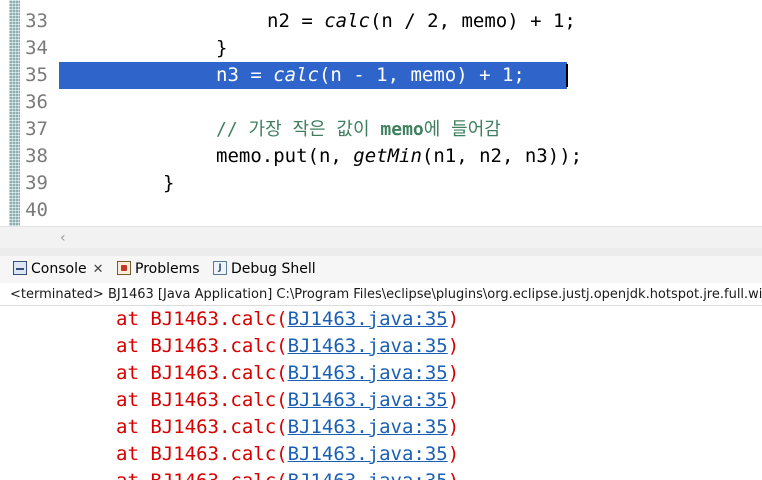  Describe the element at coordinates (381, 183) in the screenshot. I see `code-line: 39 }` at that location.